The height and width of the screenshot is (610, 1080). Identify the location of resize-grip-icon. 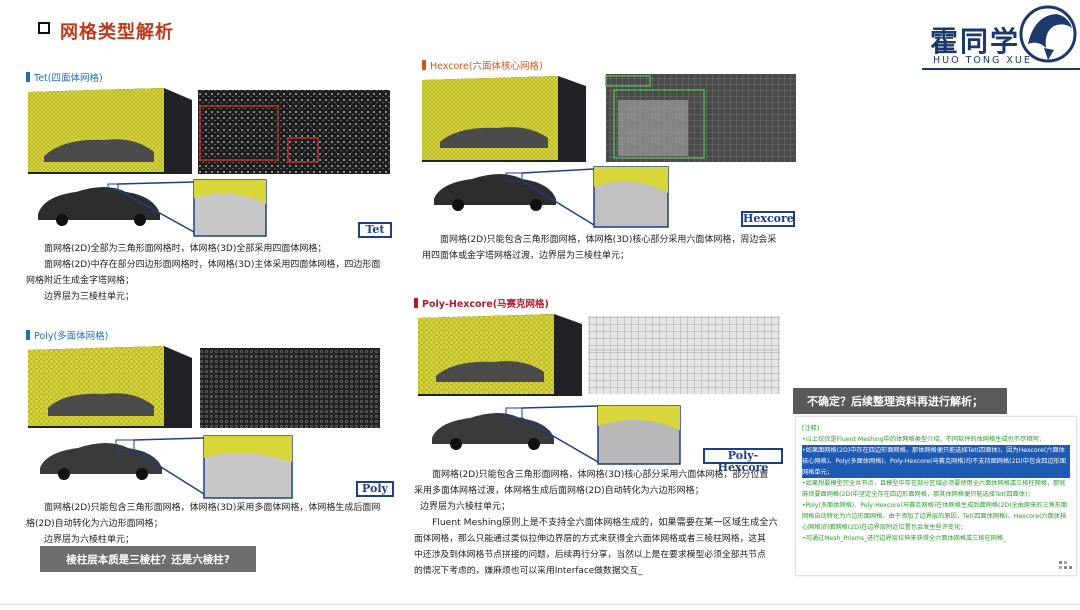
(1066, 566).